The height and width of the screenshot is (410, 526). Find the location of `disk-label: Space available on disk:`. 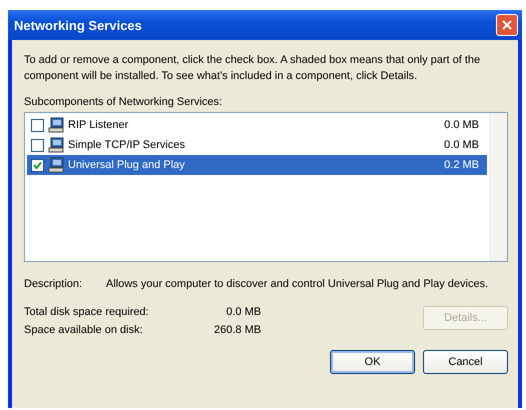

disk-label: Space available on disk: is located at coordinates (84, 330).